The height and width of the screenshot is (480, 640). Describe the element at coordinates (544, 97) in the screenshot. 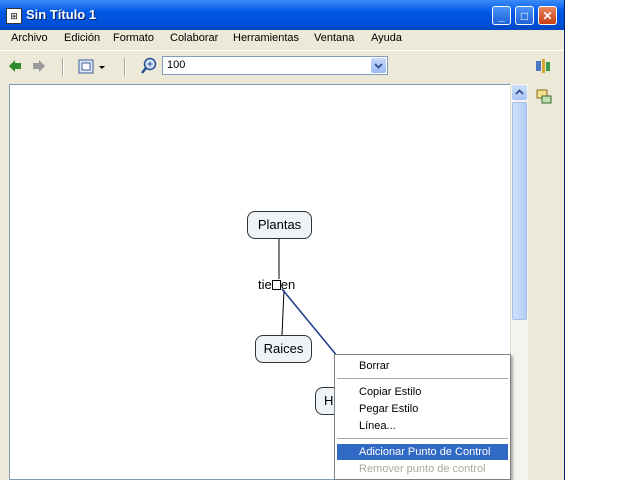

I see `collaboration-icon` at that location.